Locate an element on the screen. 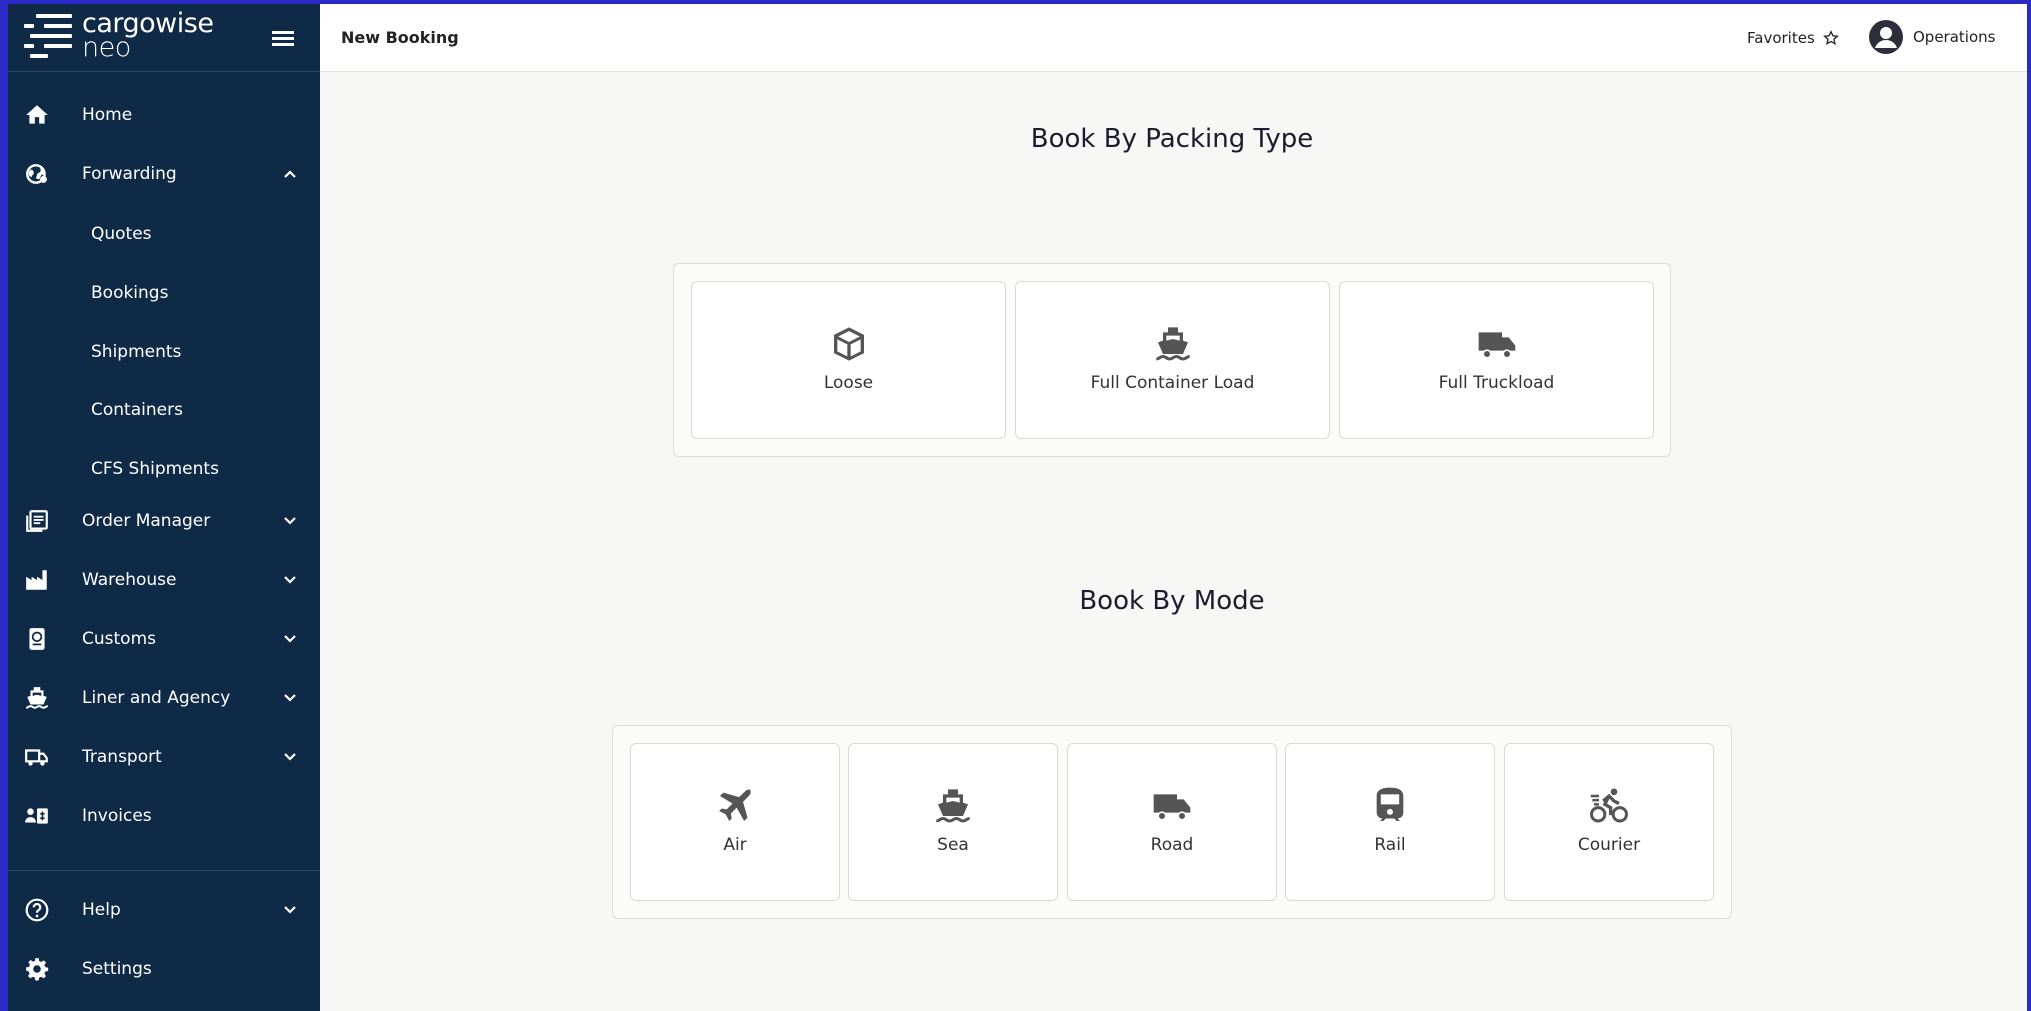  sidebar-item-forwarding: Forwarding is located at coordinates (164, 174).